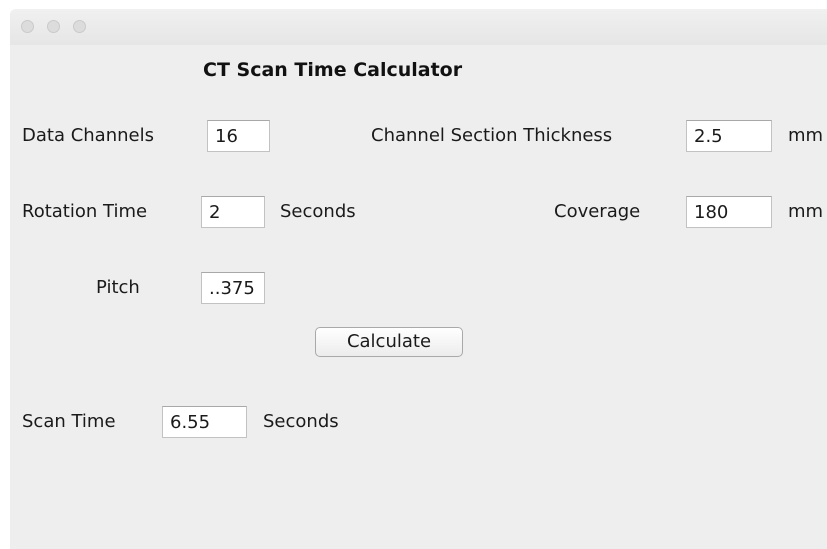 The height and width of the screenshot is (549, 827). What do you see at coordinates (238, 136) in the screenshot?
I see `data-channels-input` at bounding box center [238, 136].